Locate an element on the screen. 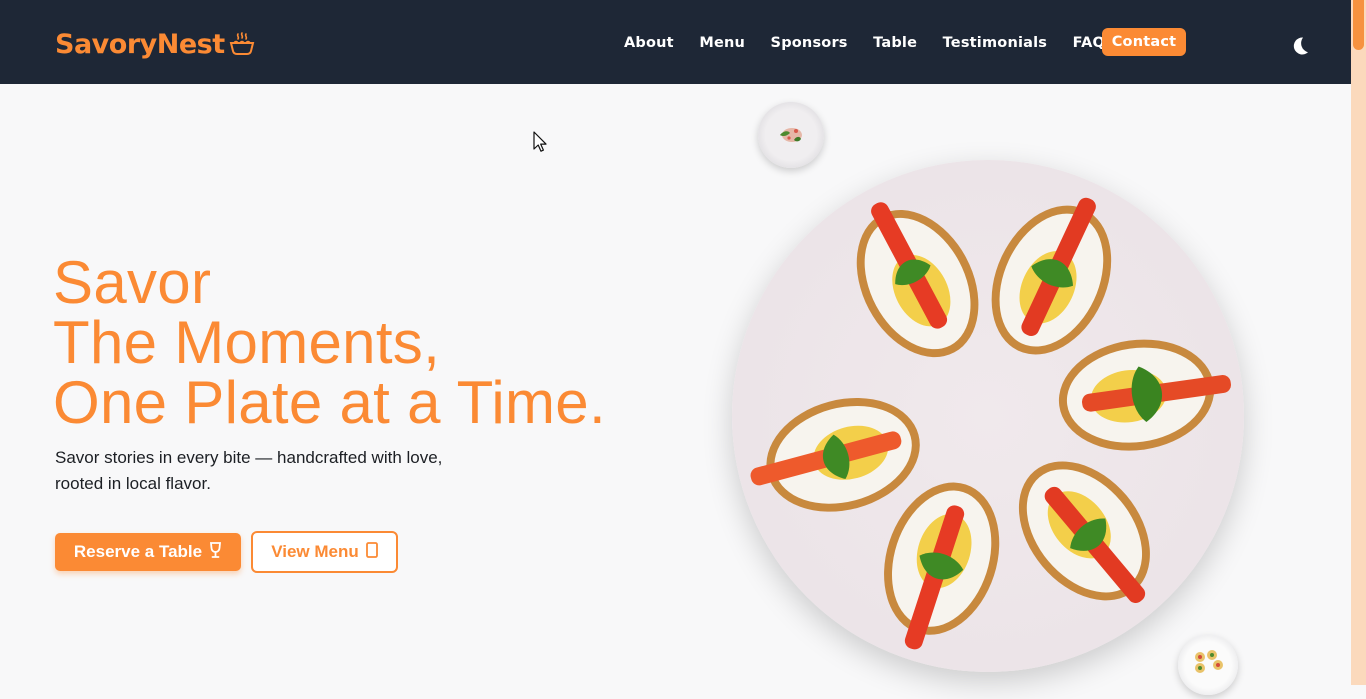 This screenshot has width=1366, height=699. nav-link-sponsors: Sponsors is located at coordinates (809, 43).